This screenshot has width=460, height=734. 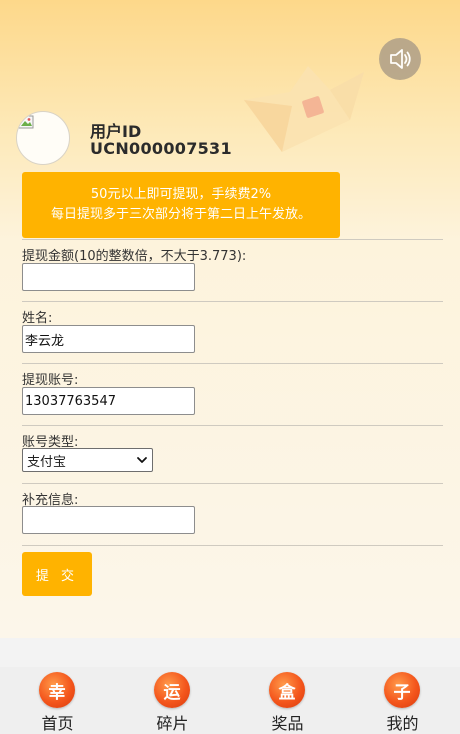 I want to click on tab-label: 我的, so click(x=402, y=723).